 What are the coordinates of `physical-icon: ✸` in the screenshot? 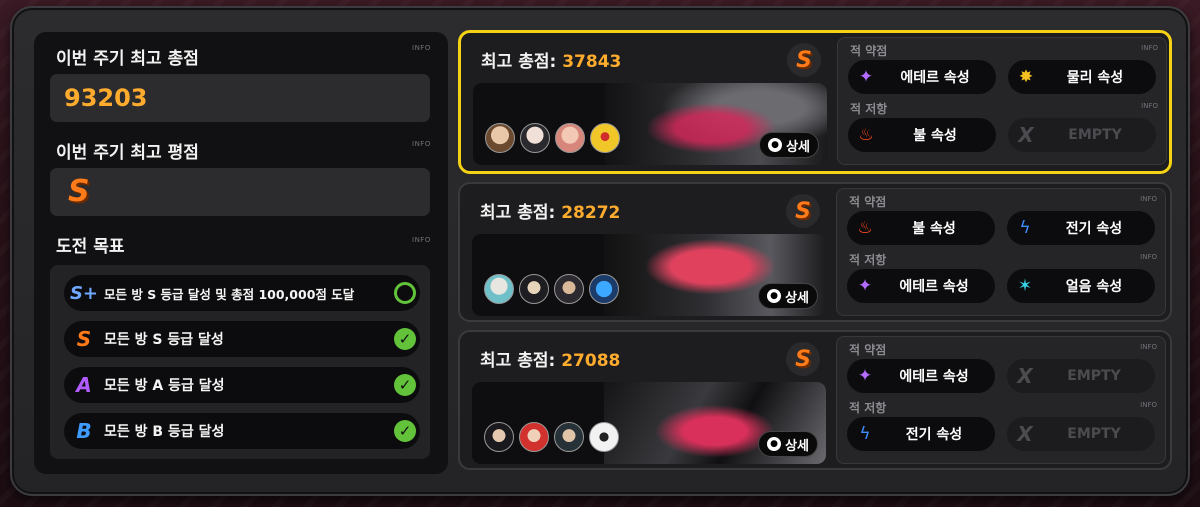 It's located at (1026, 77).